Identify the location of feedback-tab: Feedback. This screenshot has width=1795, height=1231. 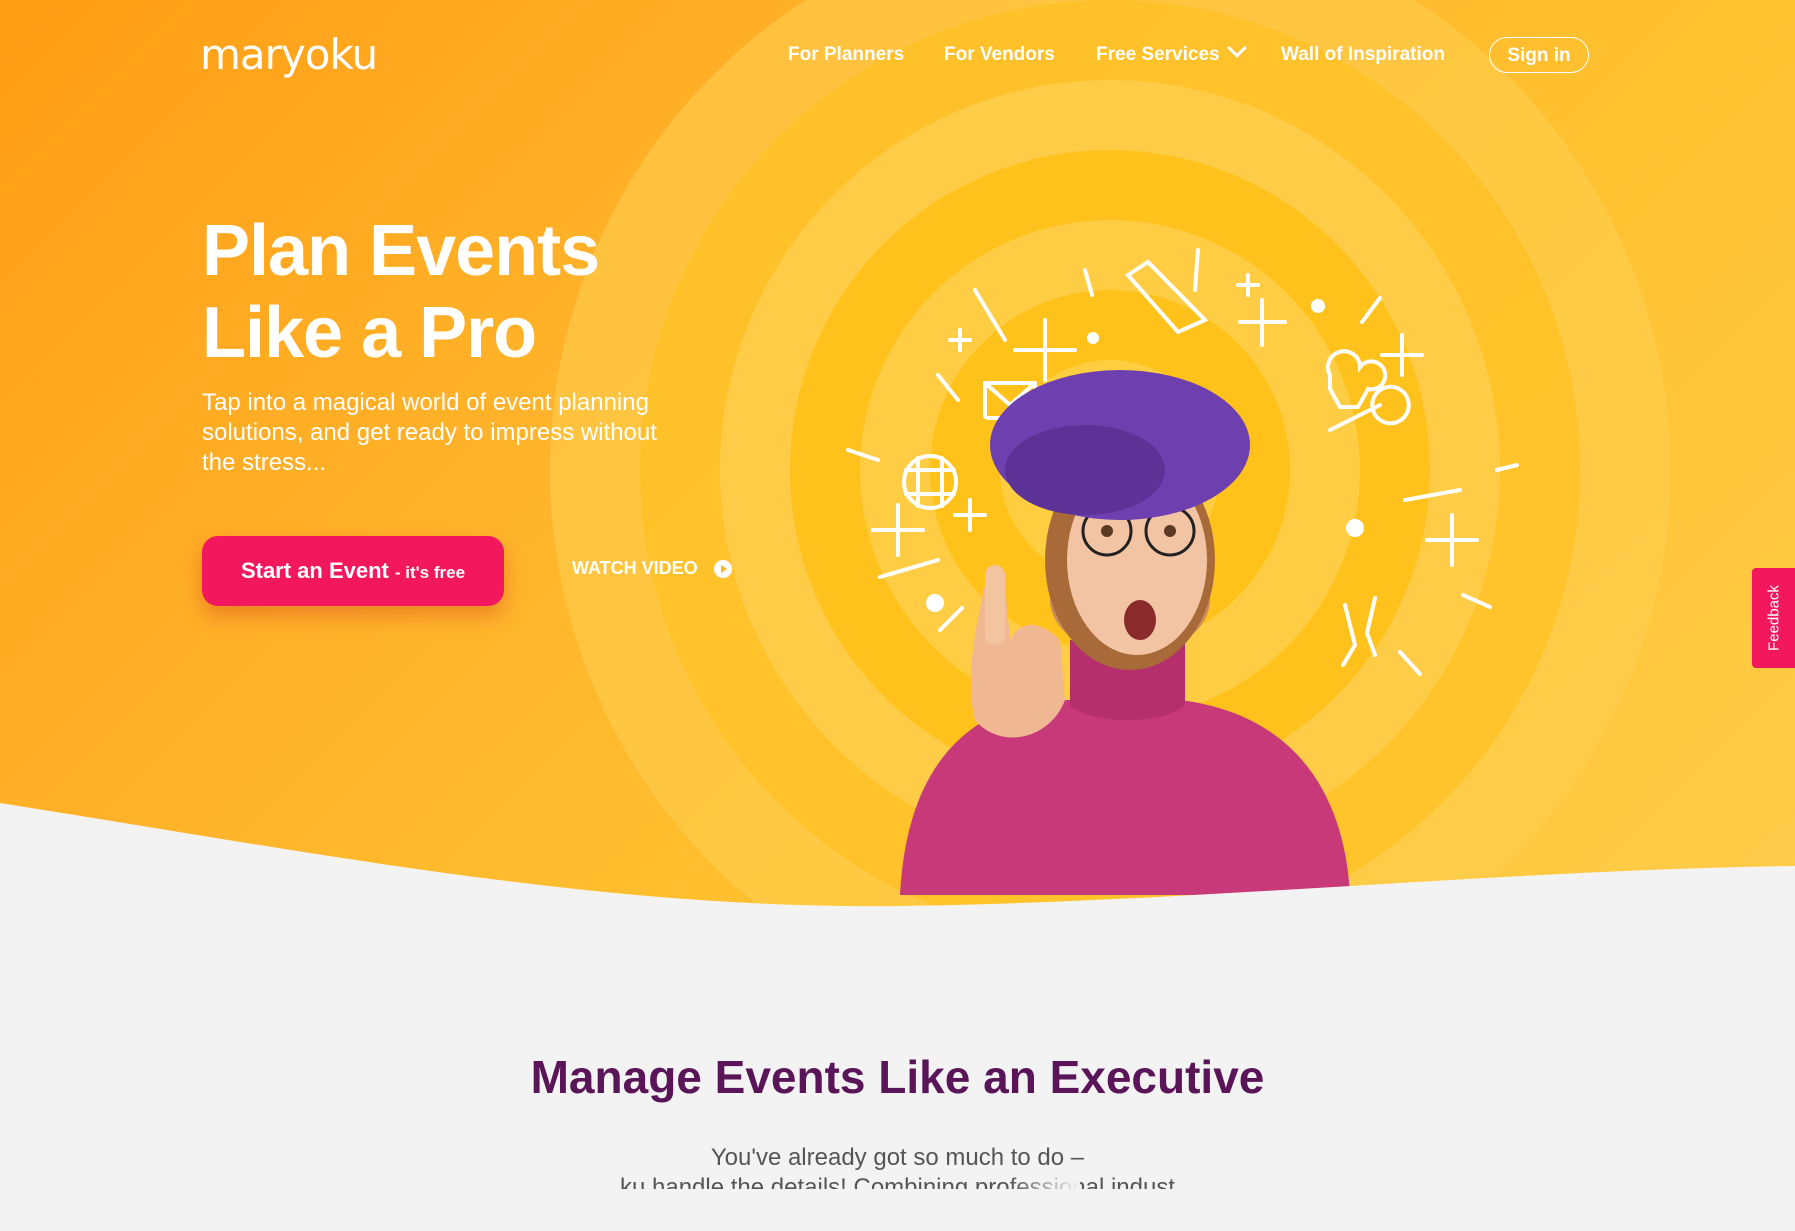
(1773, 618).